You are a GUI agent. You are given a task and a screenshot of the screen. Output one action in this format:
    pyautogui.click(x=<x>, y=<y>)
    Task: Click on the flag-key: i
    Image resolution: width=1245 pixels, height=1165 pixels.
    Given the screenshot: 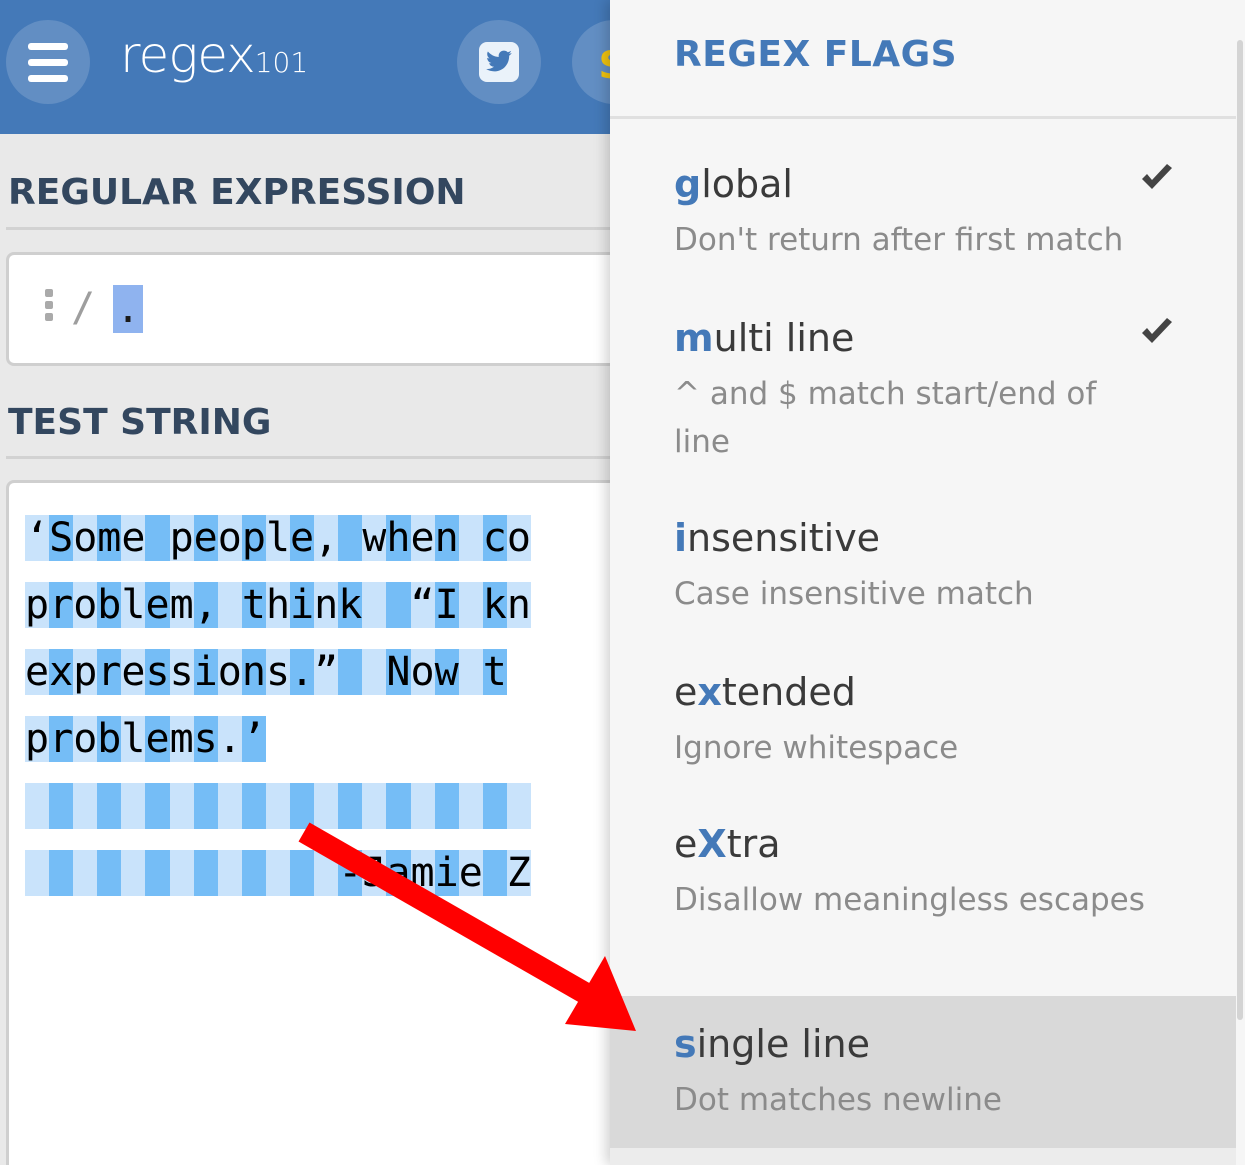 What is the action you would take?
    pyautogui.click(x=681, y=538)
    